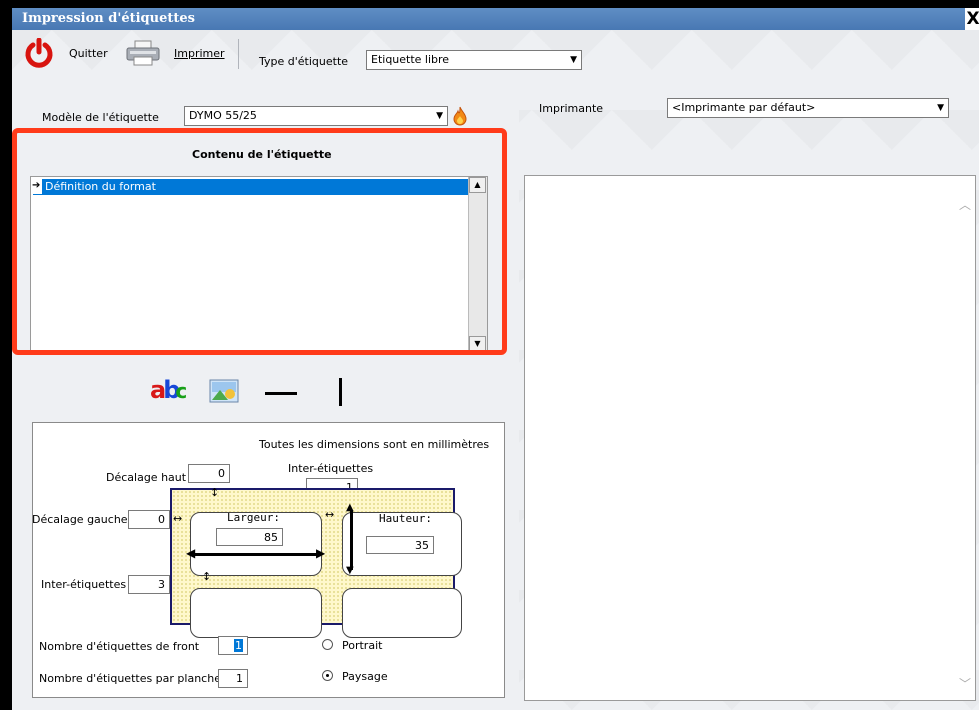  What do you see at coordinates (351, 540) in the screenshot?
I see `height-arrow` at bounding box center [351, 540].